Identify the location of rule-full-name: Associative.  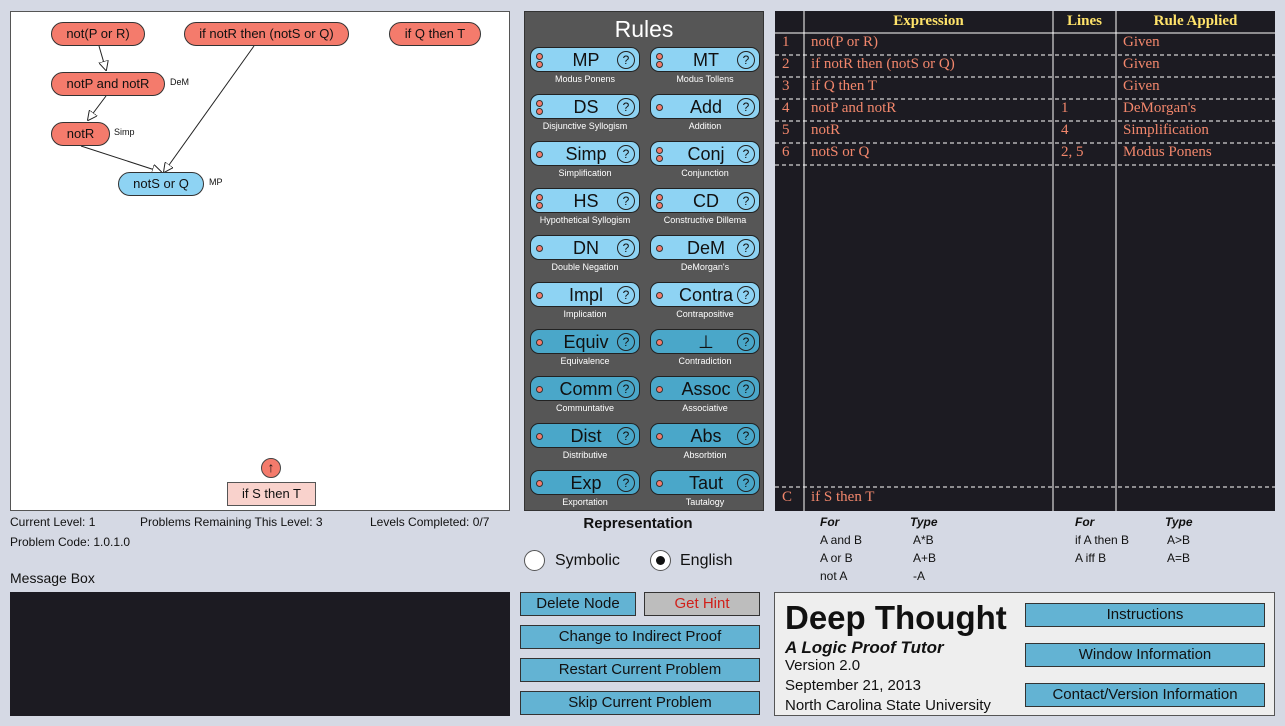
(705, 408).